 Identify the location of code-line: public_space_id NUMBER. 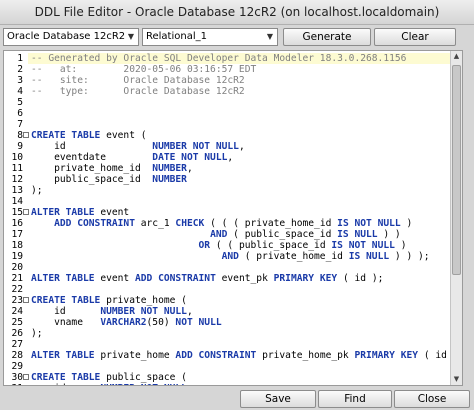
(240, 179).